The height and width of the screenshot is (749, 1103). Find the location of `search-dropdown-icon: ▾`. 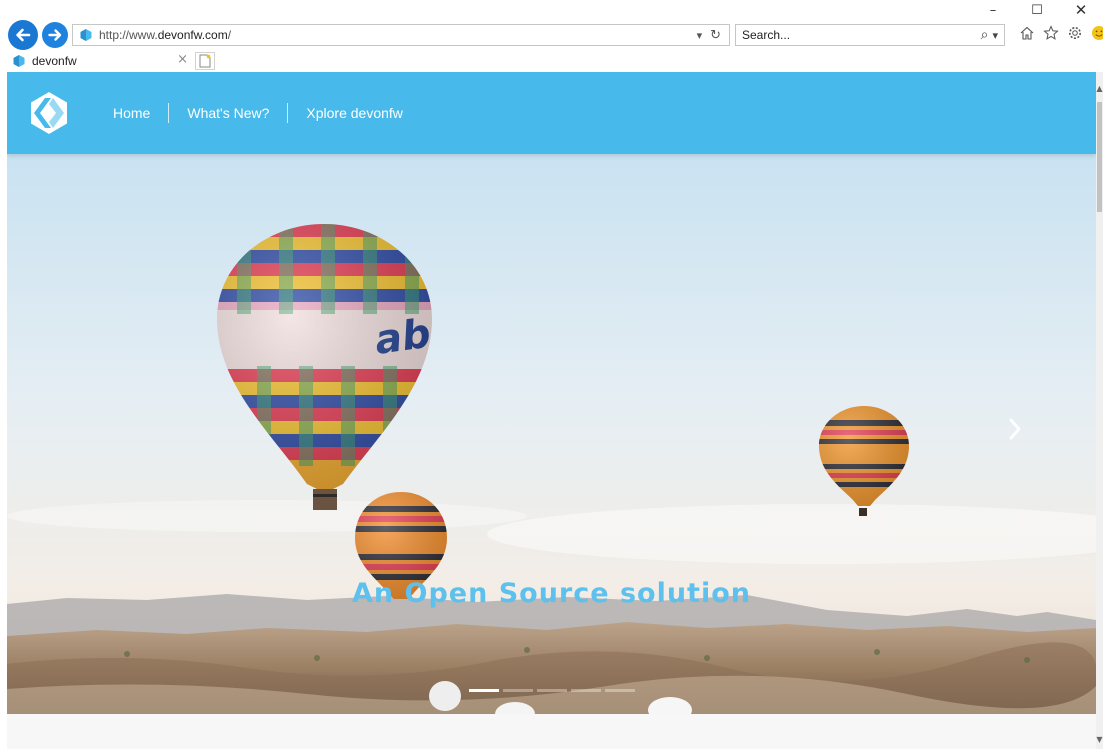

search-dropdown-icon: ▾ is located at coordinates (995, 35).